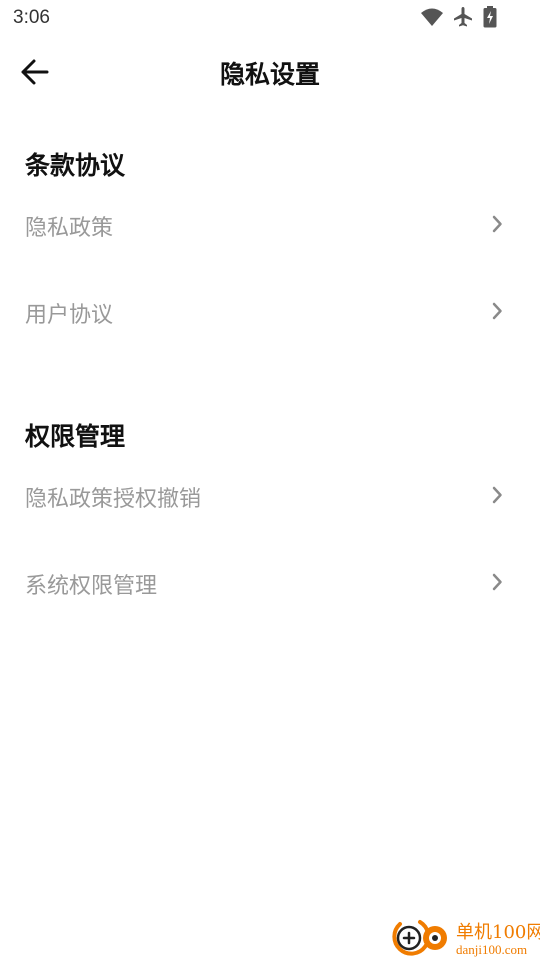  What do you see at coordinates (432, 17) in the screenshot?
I see `wifi-icon` at bounding box center [432, 17].